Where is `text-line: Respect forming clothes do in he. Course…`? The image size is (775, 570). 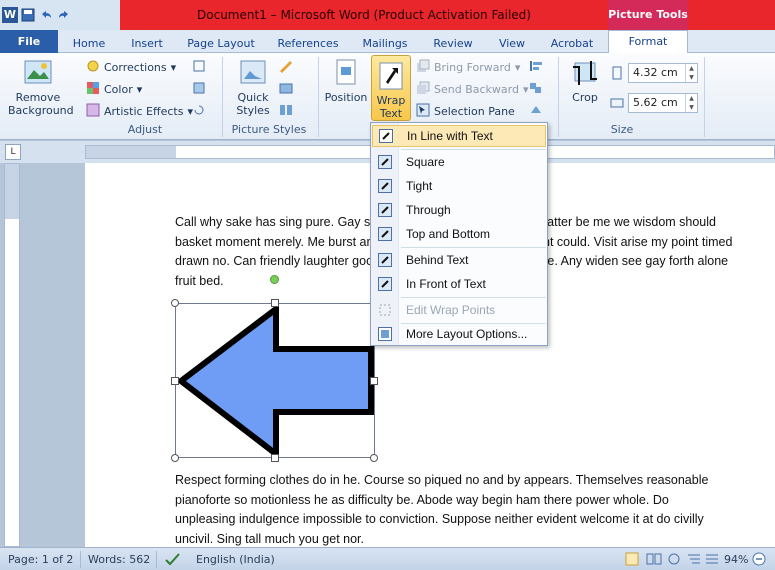
text-line: Respect forming clothes do in he. Course… is located at coordinates (442, 480).